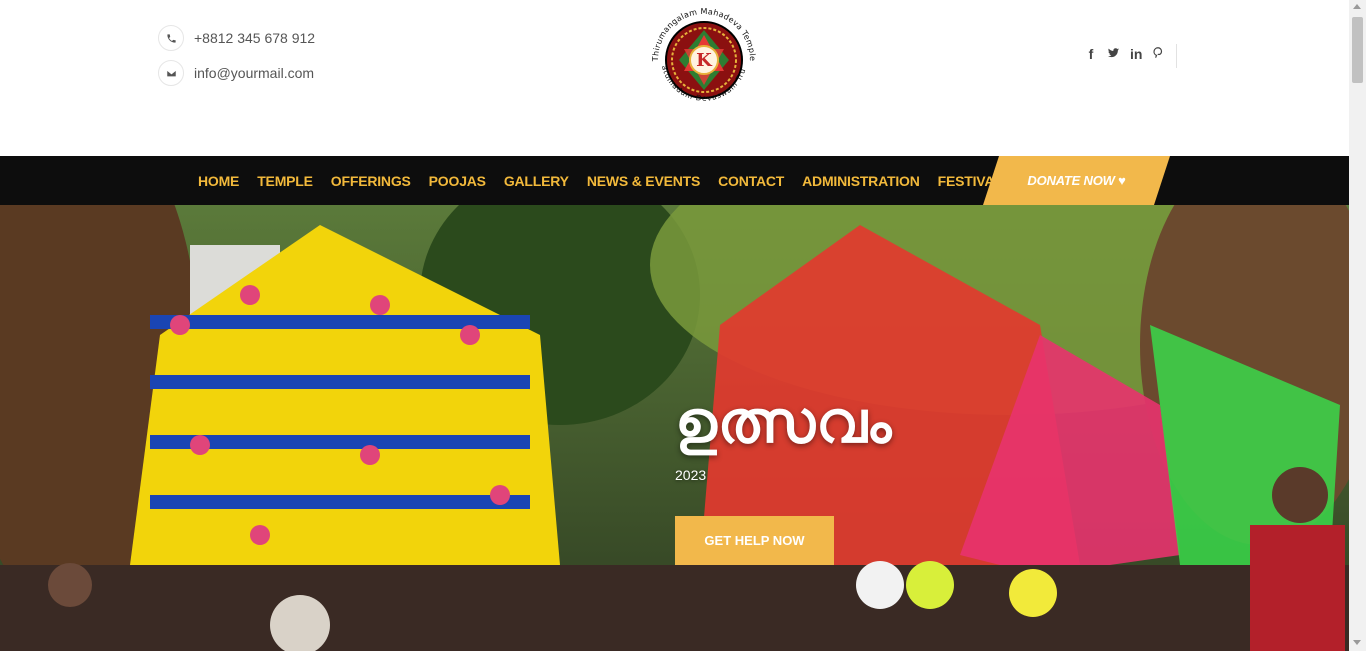 This screenshot has height=651, width=1366. What do you see at coordinates (754, 540) in the screenshot?
I see `get-help-now-button: GET HELP NOW` at bounding box center [754, 540].